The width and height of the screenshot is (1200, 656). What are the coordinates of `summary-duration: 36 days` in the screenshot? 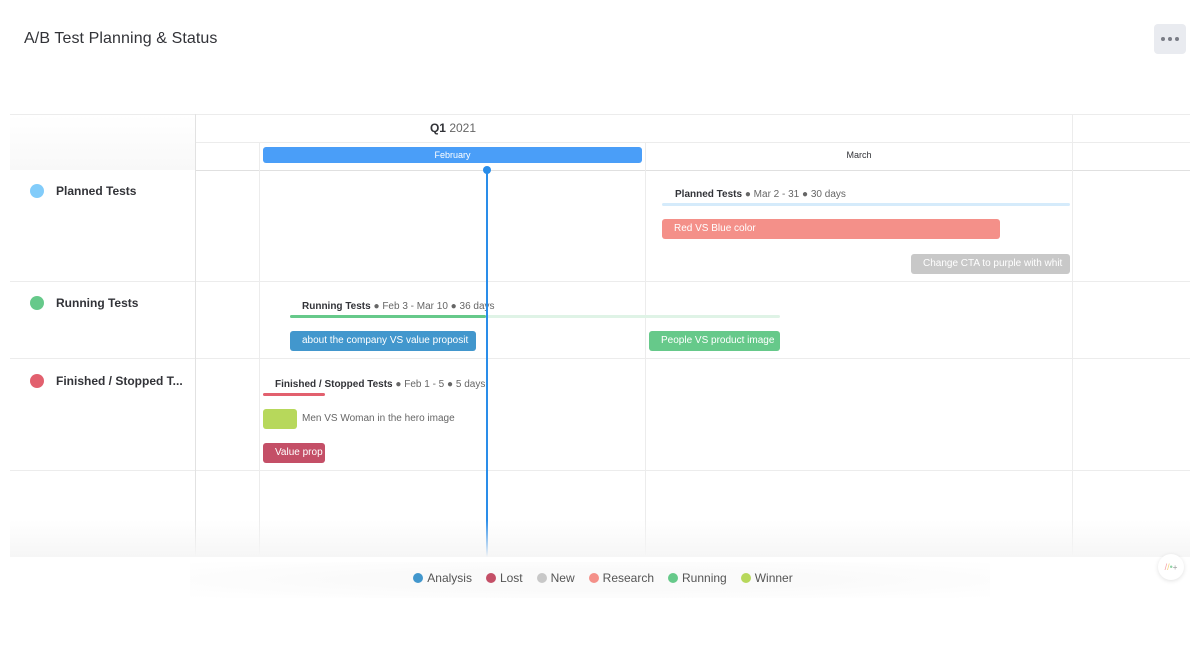 It's located at (477, 306).